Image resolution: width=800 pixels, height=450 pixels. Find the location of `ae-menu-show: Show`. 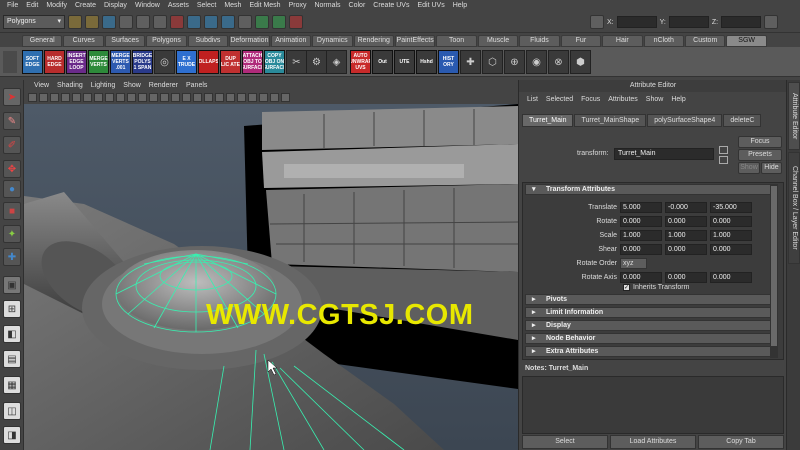

ae-menu-show: Show is located at coordinates (655, 100).